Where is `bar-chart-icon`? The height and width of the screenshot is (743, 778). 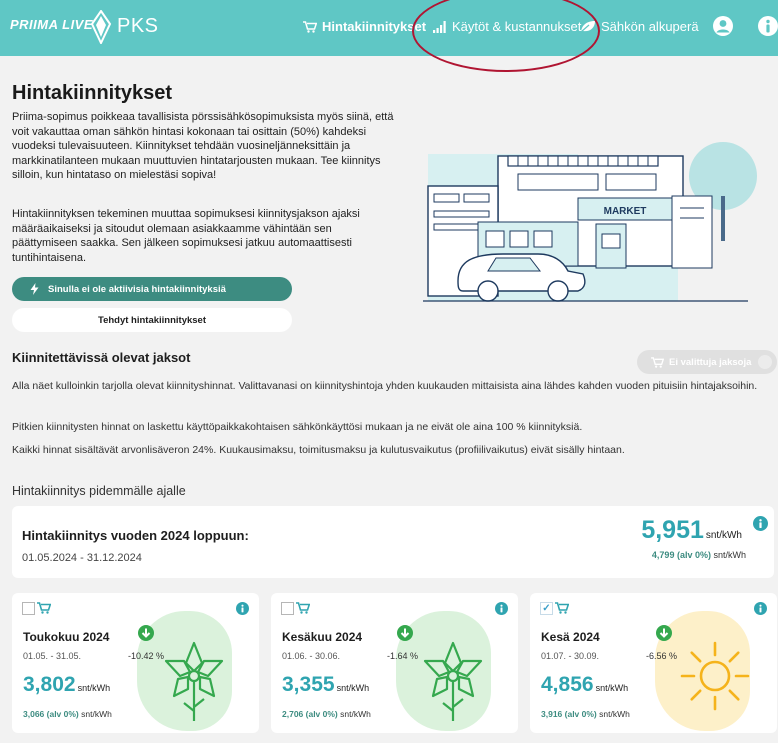 bar-chart-icon is located at coordinates (439, 26).